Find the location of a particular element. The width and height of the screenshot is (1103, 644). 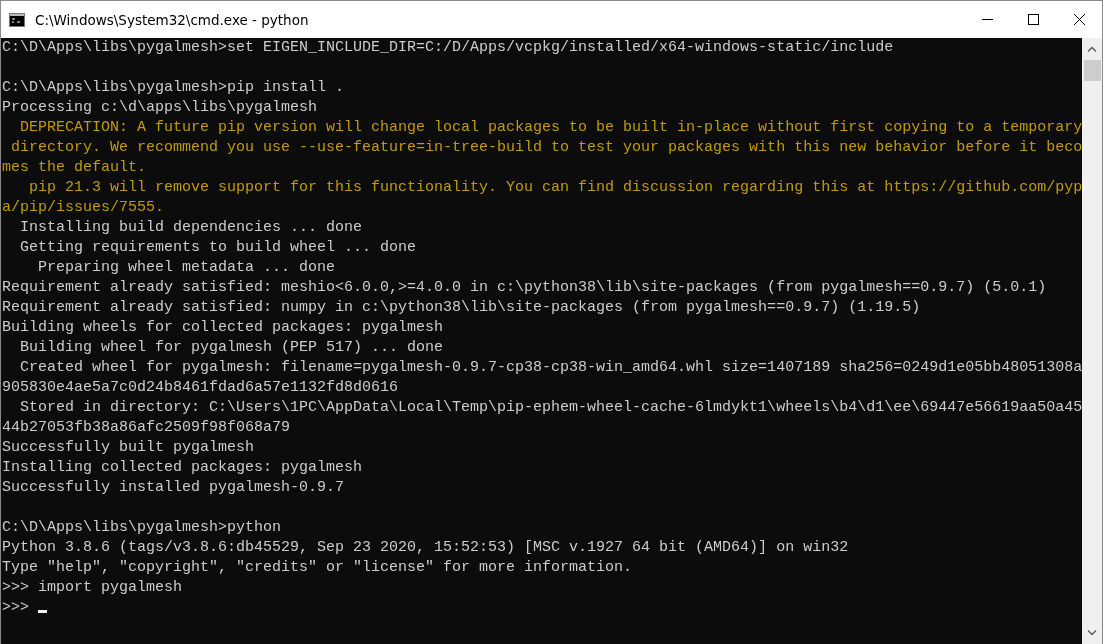

window-title: C:\Windows\System32\cmd.exe - python is located at coordinates (172, 19).